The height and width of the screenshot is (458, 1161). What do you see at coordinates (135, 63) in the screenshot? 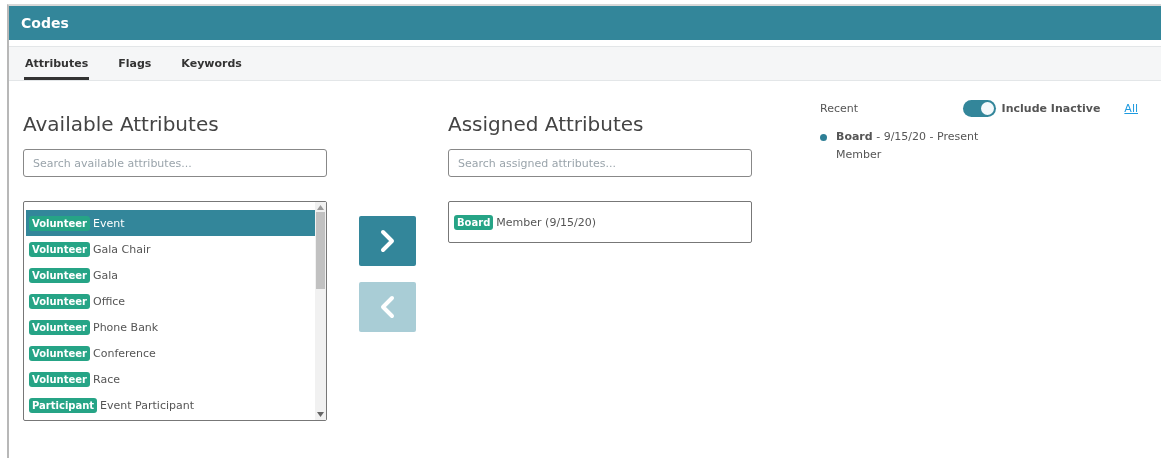
I see `tab: Flags` at bounding box center [135, 63].